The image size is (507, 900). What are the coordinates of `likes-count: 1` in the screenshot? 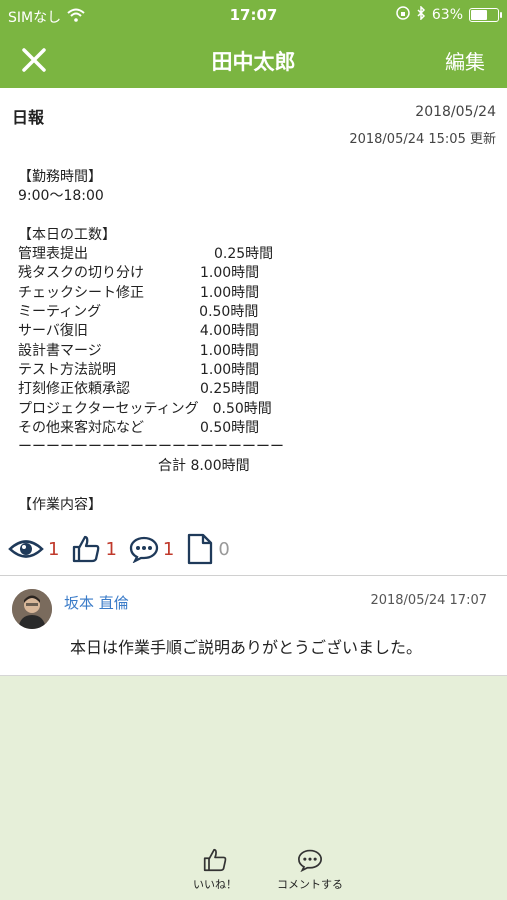 It's located at (111, 549).